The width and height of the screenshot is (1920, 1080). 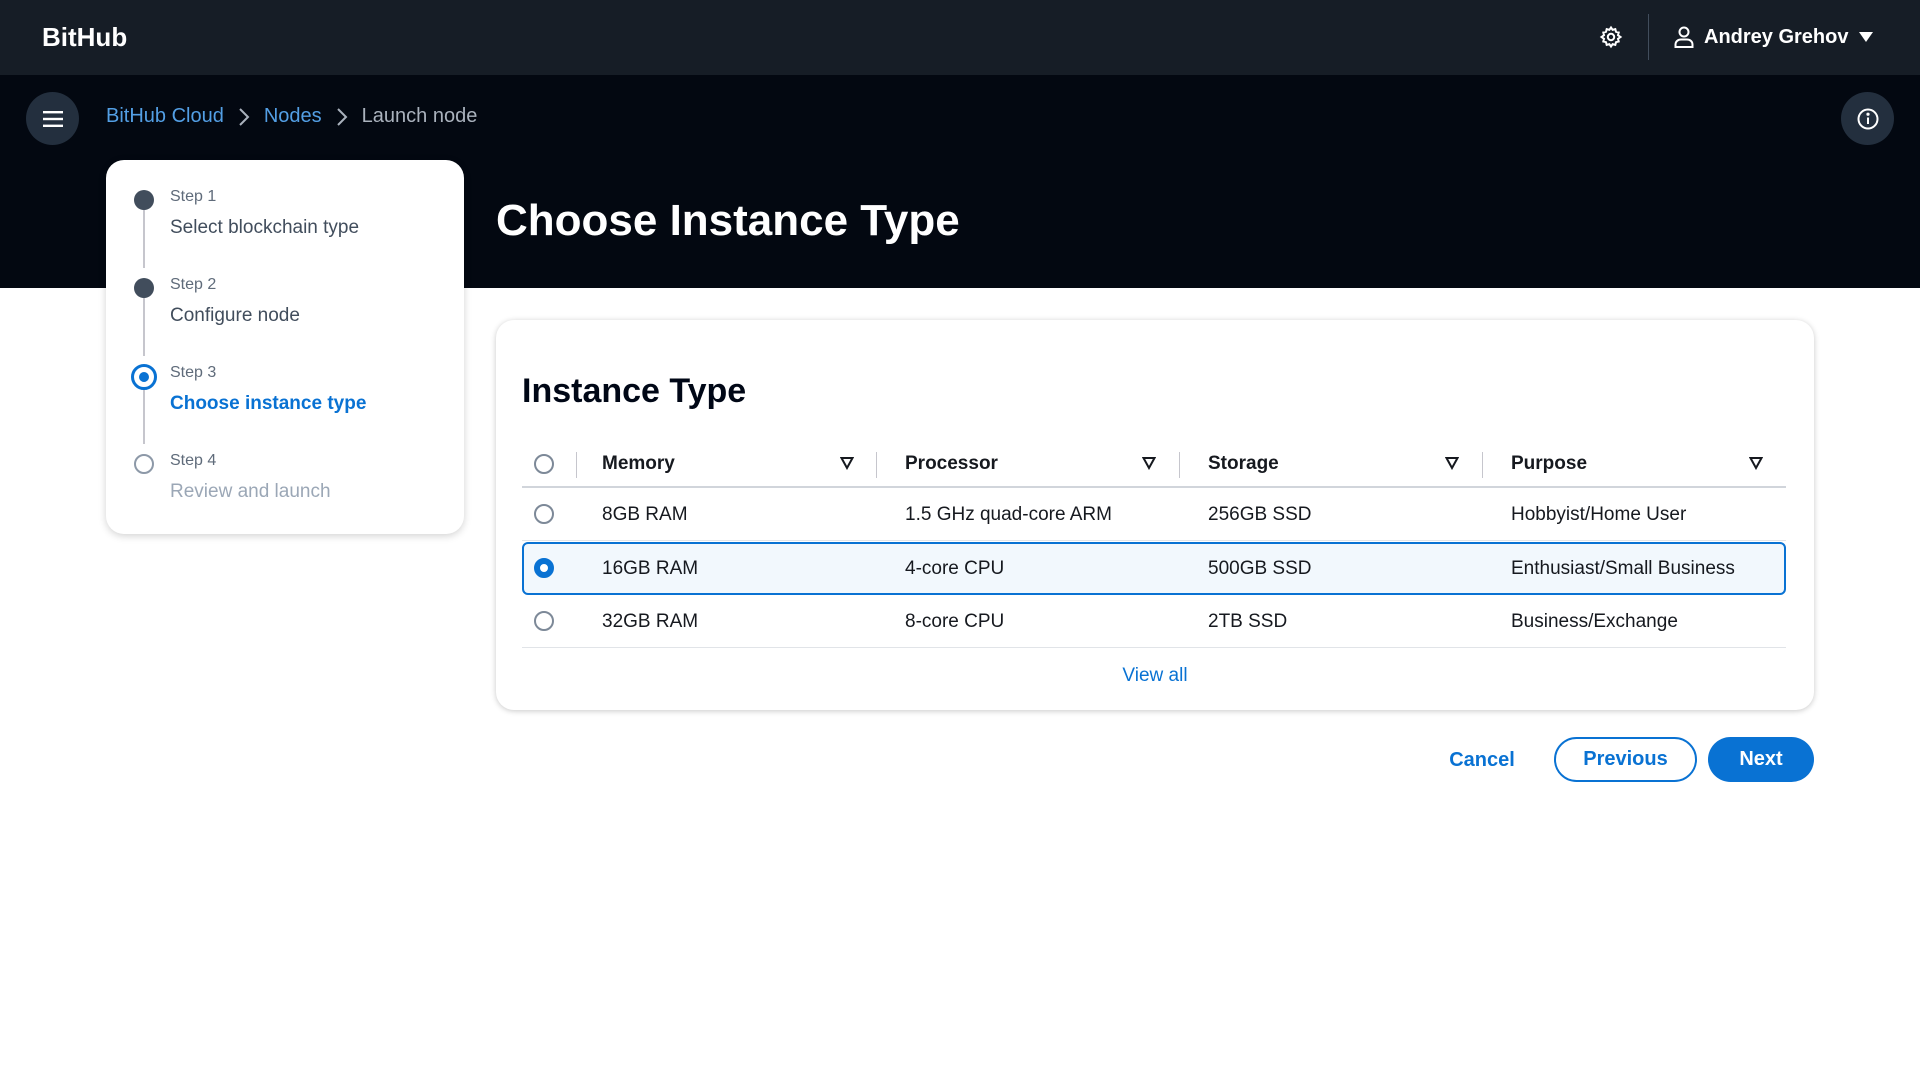 I want to click on breadcrumb-nodes: Nodes, so click(x=293, y=116).